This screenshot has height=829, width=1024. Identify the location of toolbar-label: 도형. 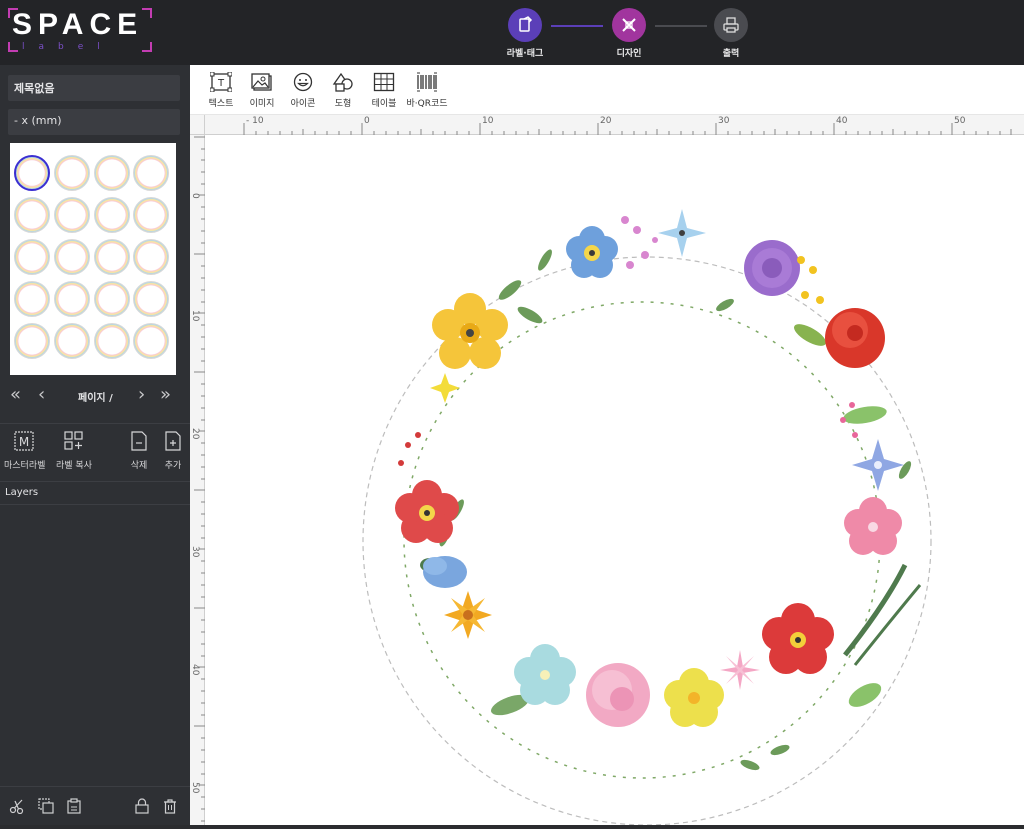
(343, 104).